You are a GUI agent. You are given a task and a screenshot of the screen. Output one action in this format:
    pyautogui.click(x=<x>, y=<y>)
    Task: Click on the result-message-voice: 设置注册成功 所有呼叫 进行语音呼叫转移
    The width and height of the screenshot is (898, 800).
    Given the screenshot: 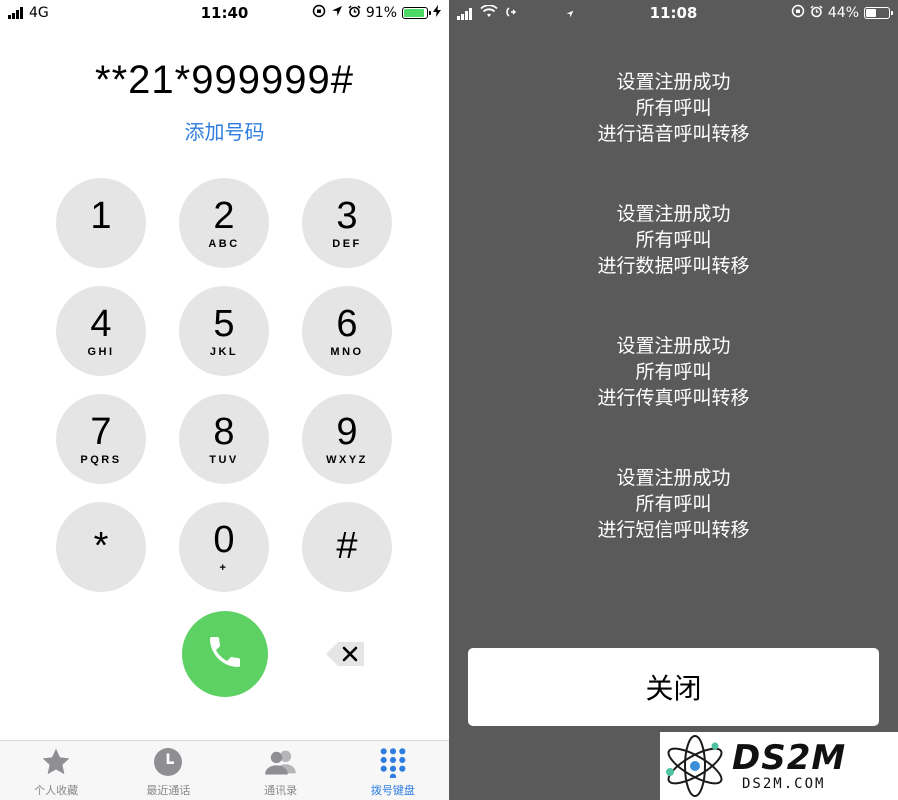 What is the action you would take?
    pyautogui.click(x=673, y=108)
    